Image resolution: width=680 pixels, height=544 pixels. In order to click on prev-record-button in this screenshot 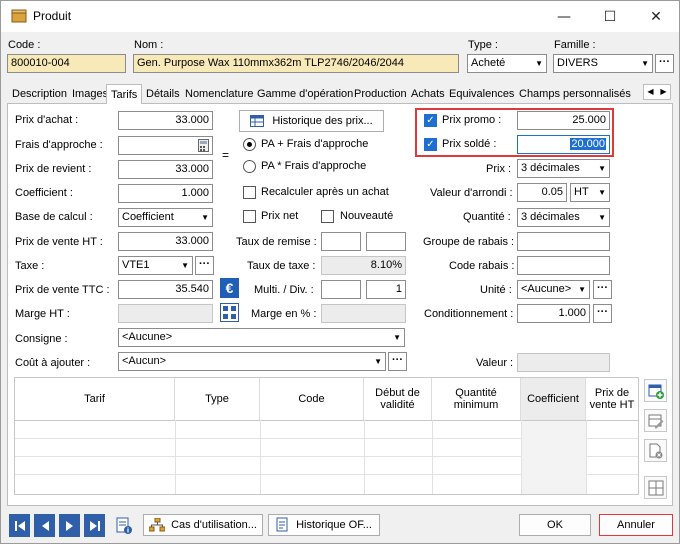, I will do `click(44, 525)`.